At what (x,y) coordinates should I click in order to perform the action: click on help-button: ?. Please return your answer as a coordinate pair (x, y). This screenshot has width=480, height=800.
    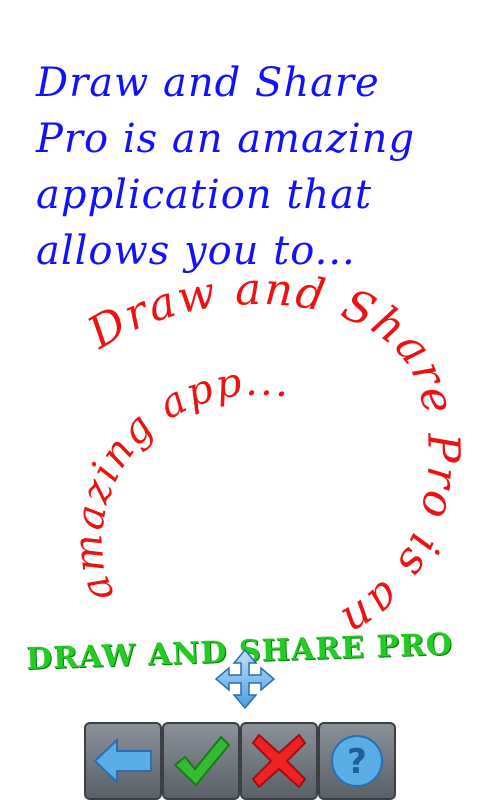
    Looking at the image, I should click on (357, 761).